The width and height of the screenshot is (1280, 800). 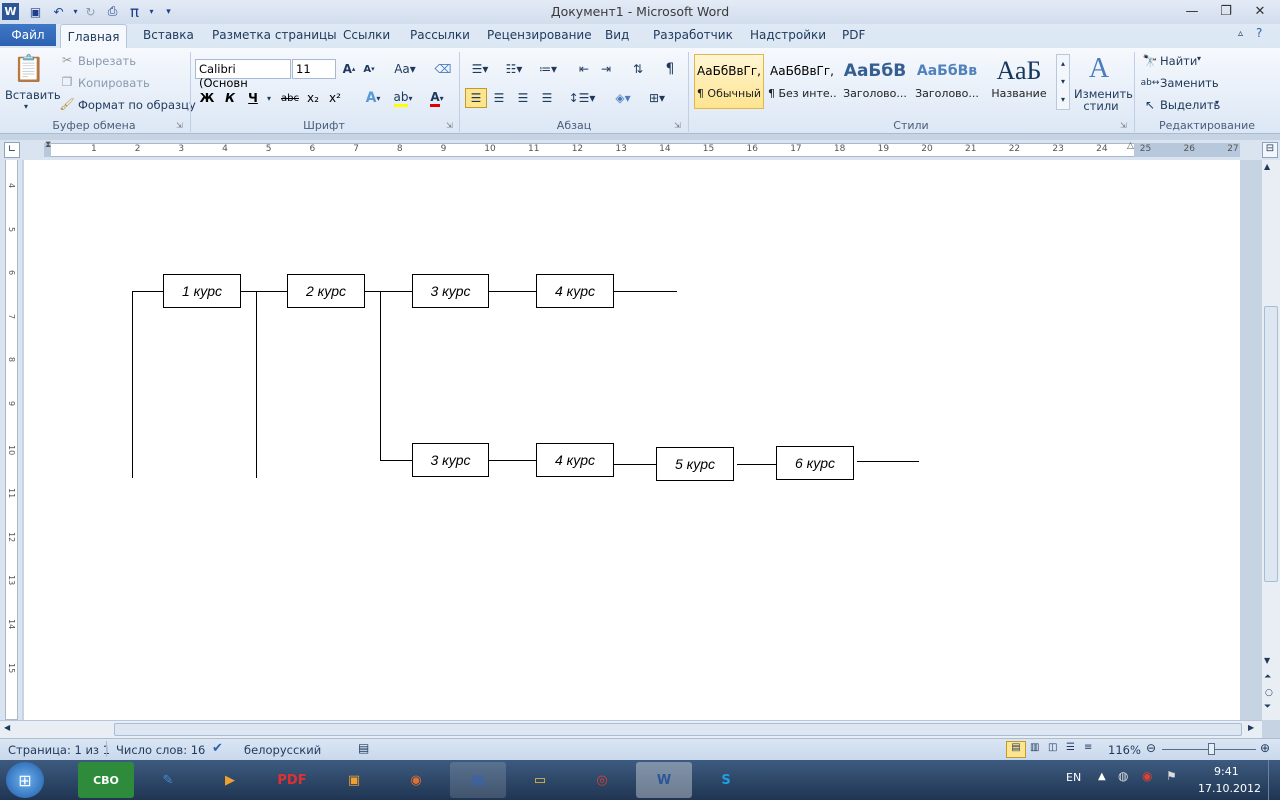 What do you see at coordinates (449, 125) in the screenshot?
I see `font-launcher-icon: ⇲` at bounding box center [449, 125].